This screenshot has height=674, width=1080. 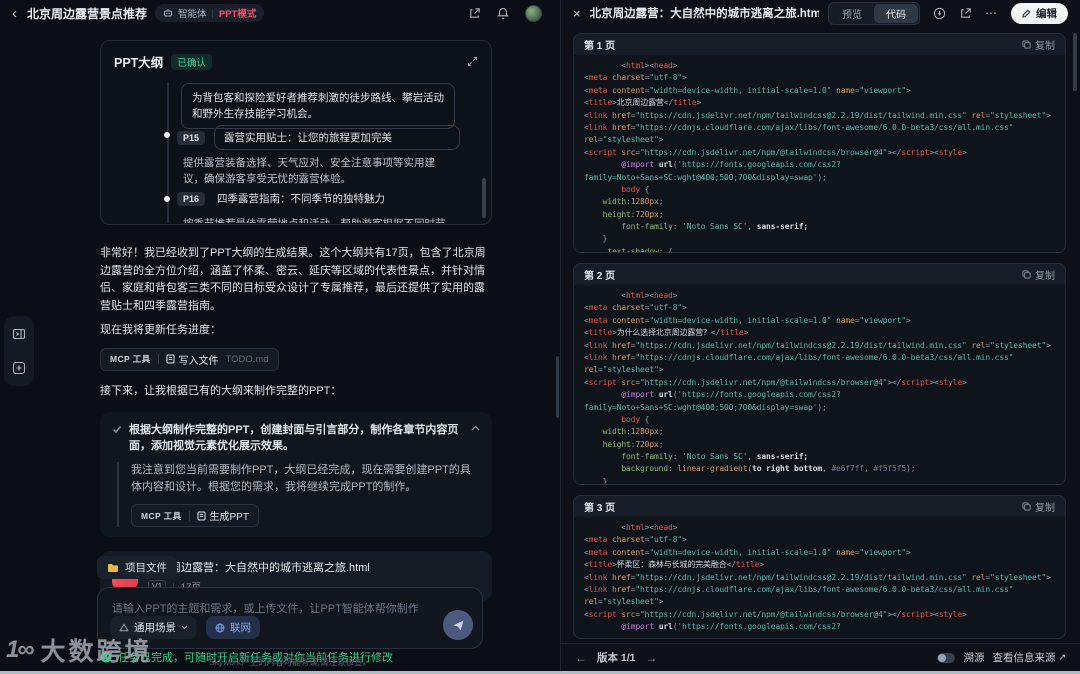 I want to click on assistant-message: 接下来，让我根据已有的大纲来制作完整的PPT：, so click(x=221, y=390).